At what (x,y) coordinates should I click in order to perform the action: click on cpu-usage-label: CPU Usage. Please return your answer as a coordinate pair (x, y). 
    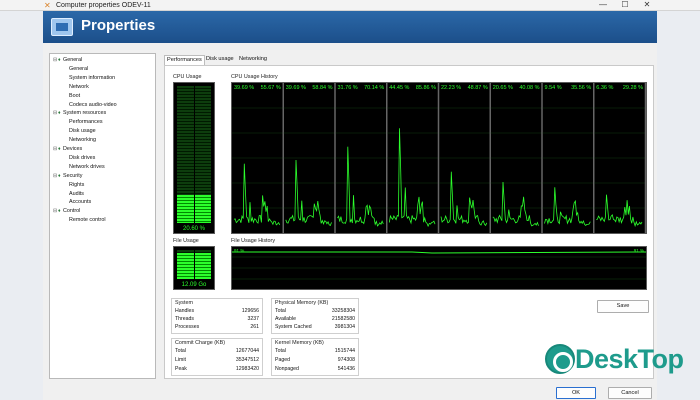
    Looking at the image, I should click on (187, 77).